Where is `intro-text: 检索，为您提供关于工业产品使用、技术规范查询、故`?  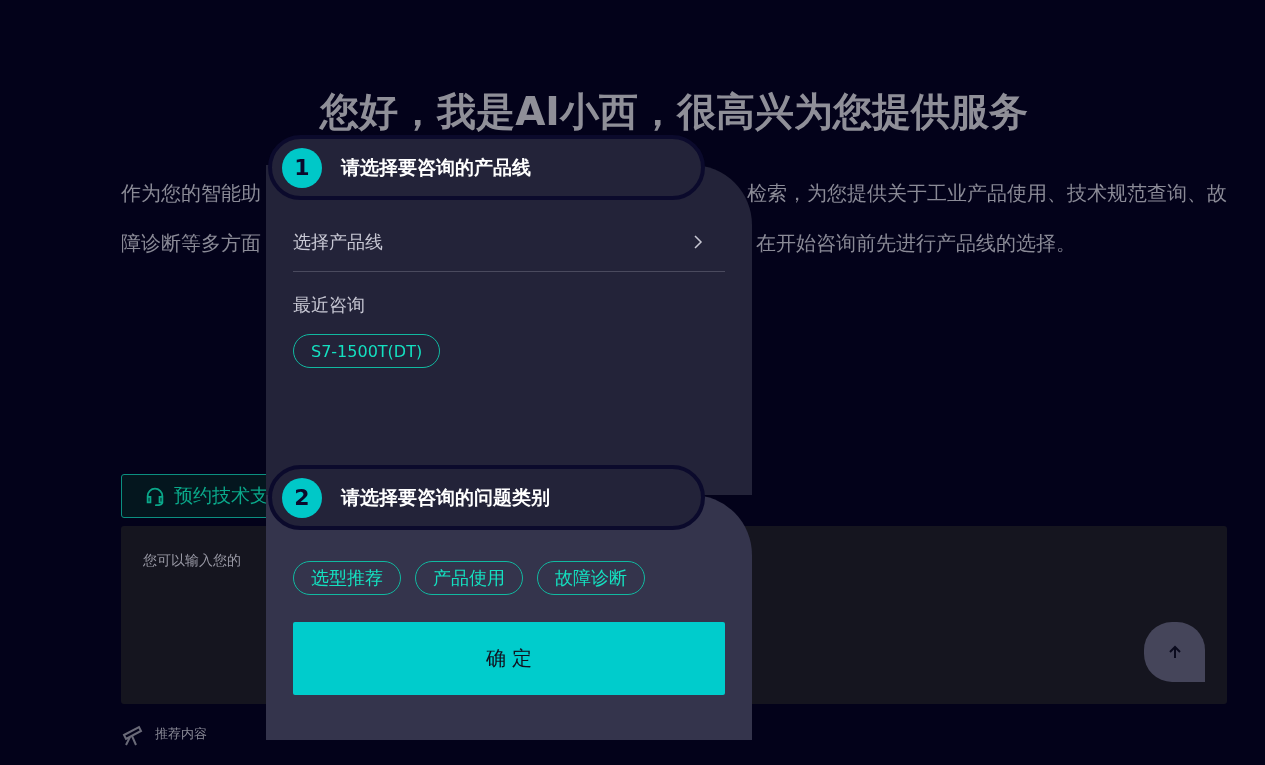 intro-text: 检索，为您提供关于工业产品使用、技术规范查询、故 is located at coordinates (987, 193).